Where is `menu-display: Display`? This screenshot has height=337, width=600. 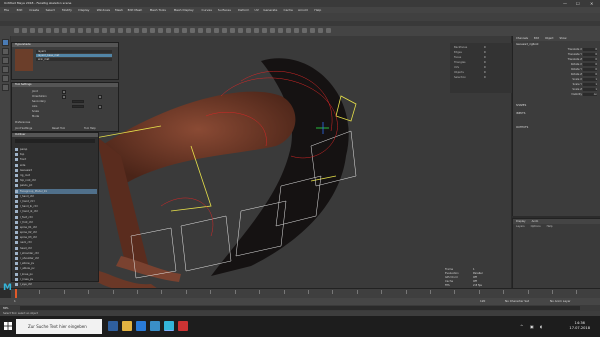 menu-display: Display is located at coordinates (83, 10).